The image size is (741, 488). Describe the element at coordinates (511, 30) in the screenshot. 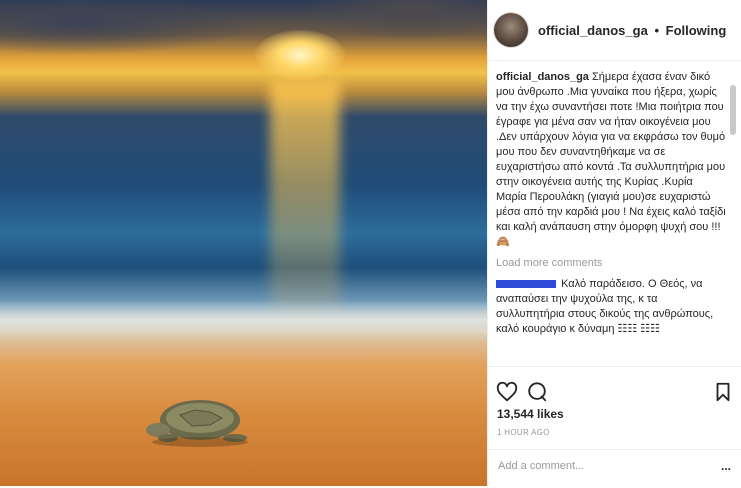

I see `avatar` at that location.